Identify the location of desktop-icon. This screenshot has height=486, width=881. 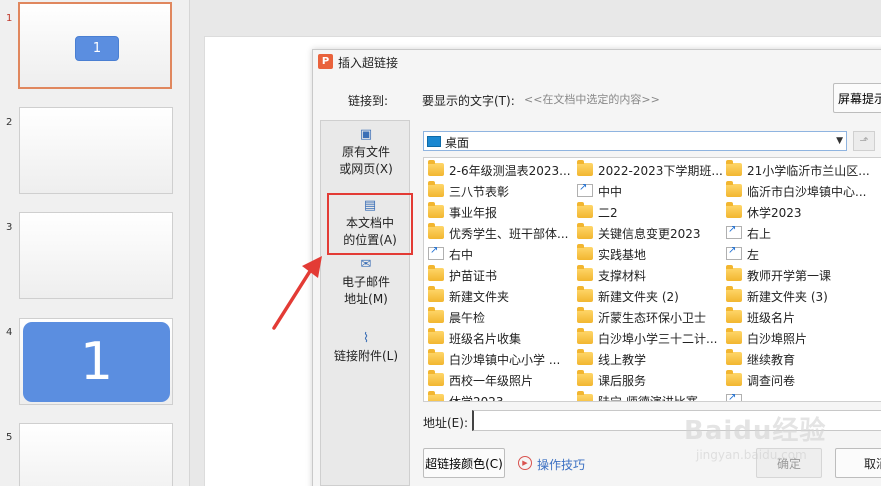
(434, 141).